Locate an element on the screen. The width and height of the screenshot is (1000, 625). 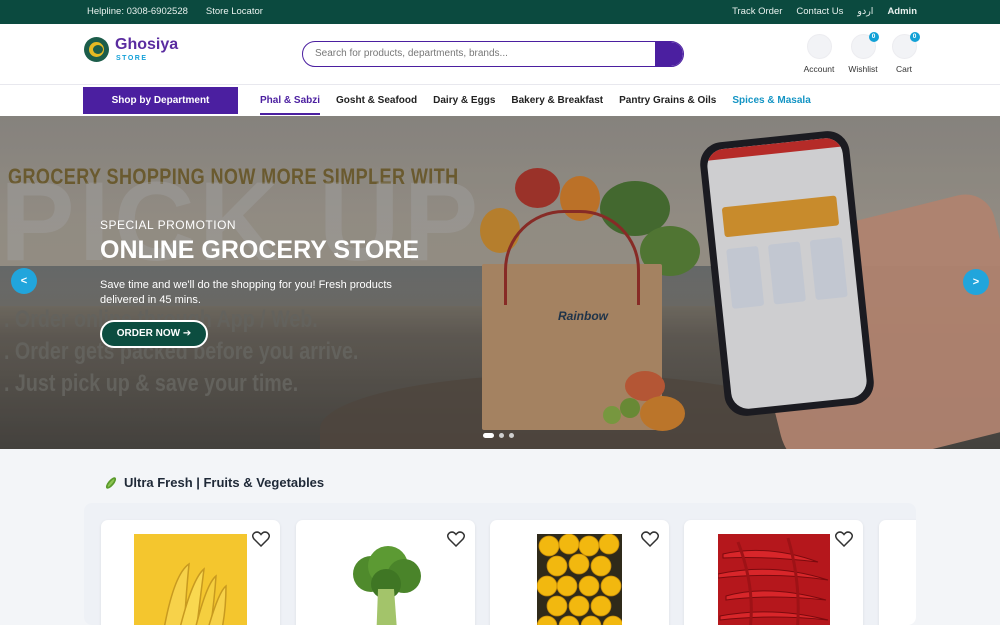
helpline-text: Helpline: 0308-6902528 is located at coordinates (137, 11).